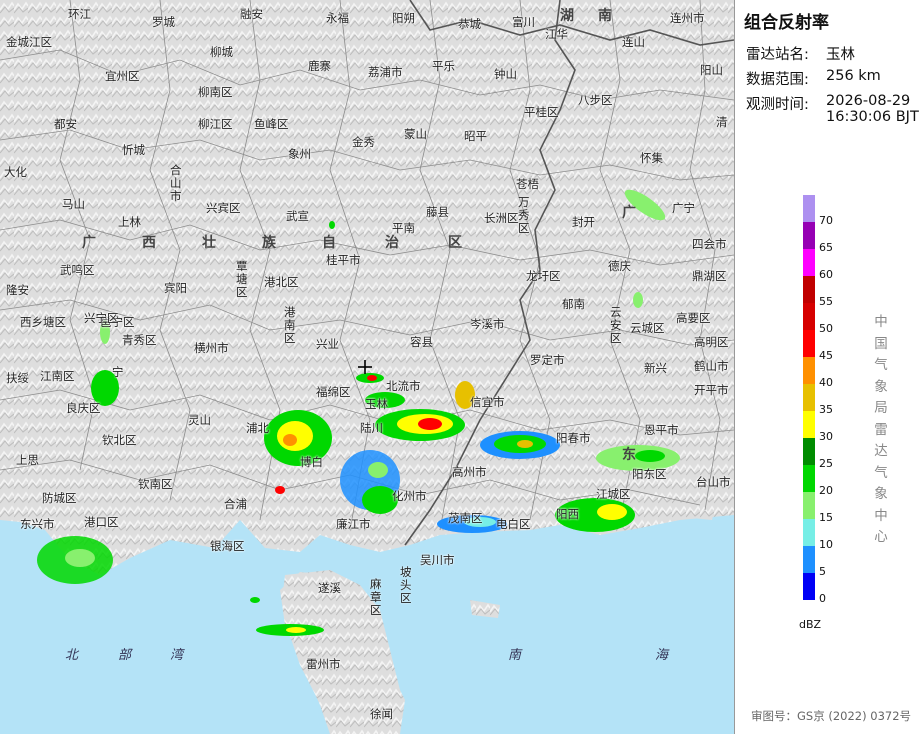 Image resolution: width=924 pixels, height=734 pixels. What do you see at coordinates (363, 142) in the screenshot?
I see `city-label: 金秀` at bounding box center [363, 142].